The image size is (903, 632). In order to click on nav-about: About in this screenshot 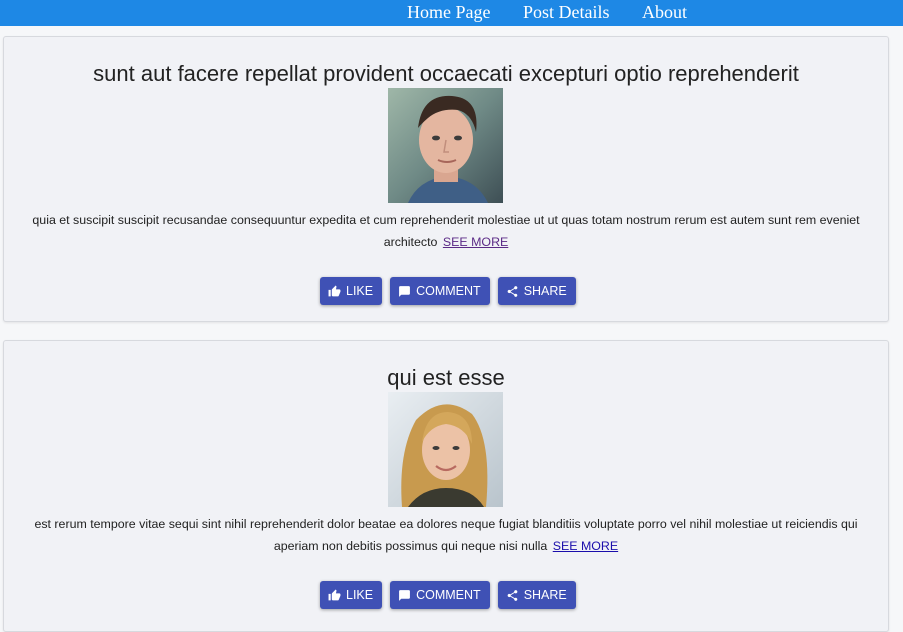, I will do `click(664, 12)`.